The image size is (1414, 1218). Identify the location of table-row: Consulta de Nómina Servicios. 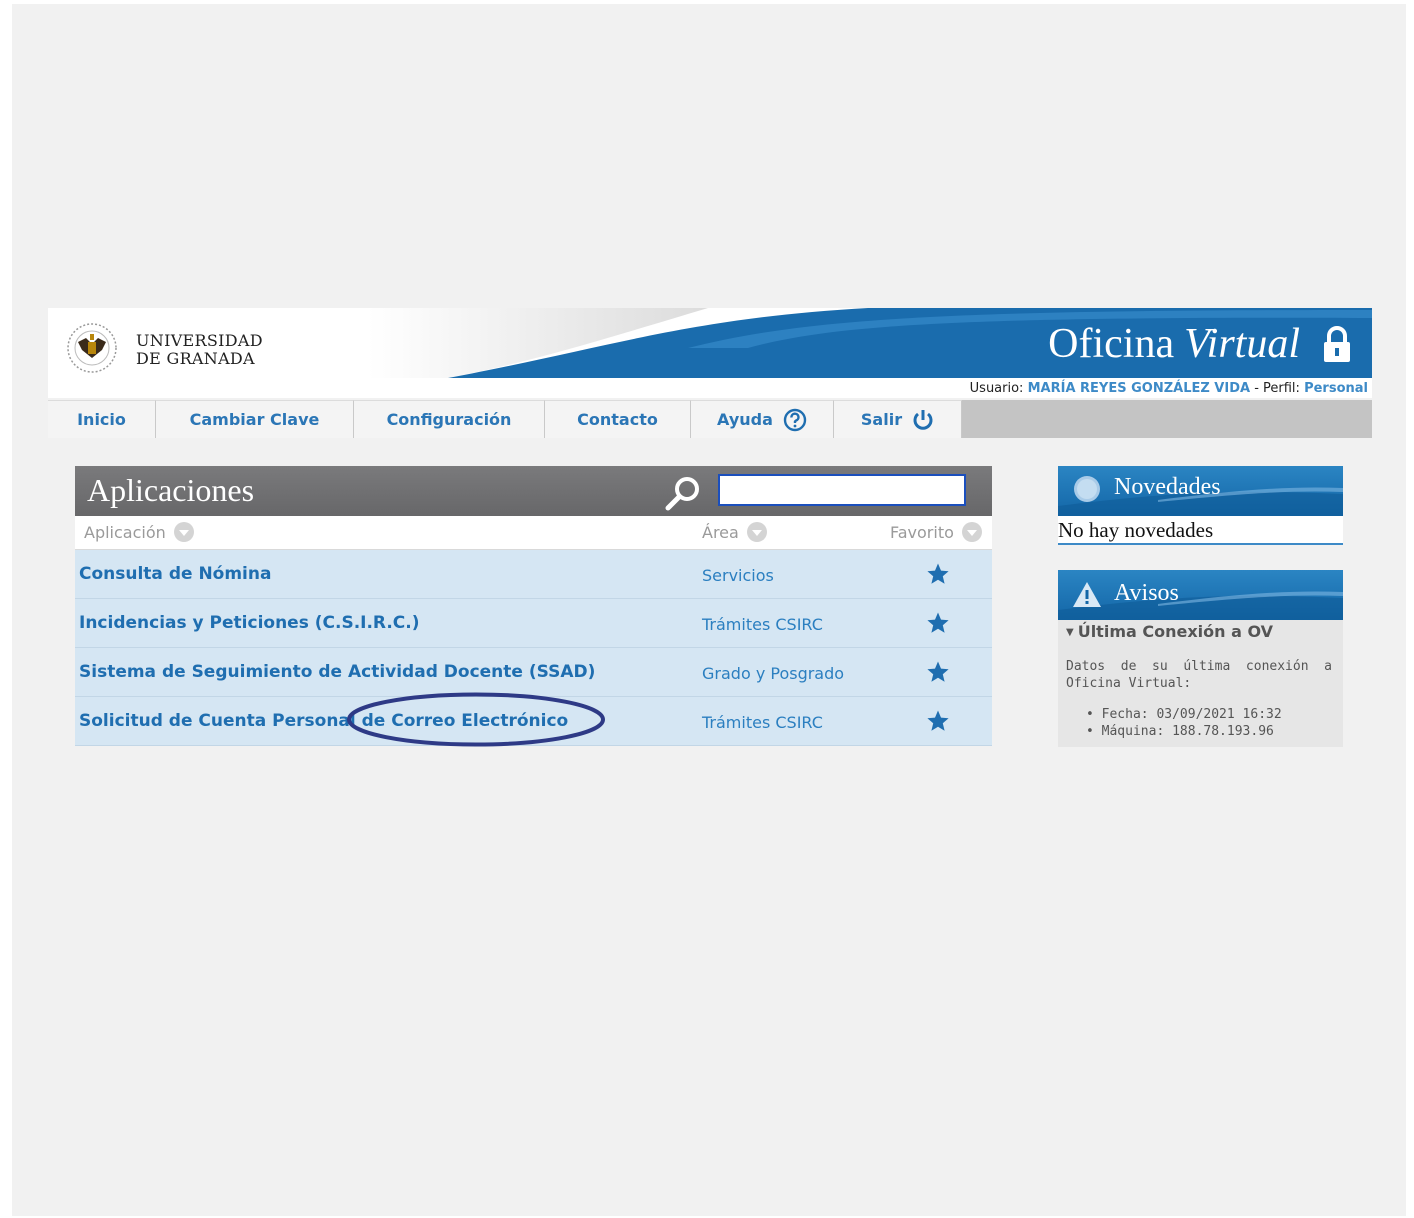
(533, 574).